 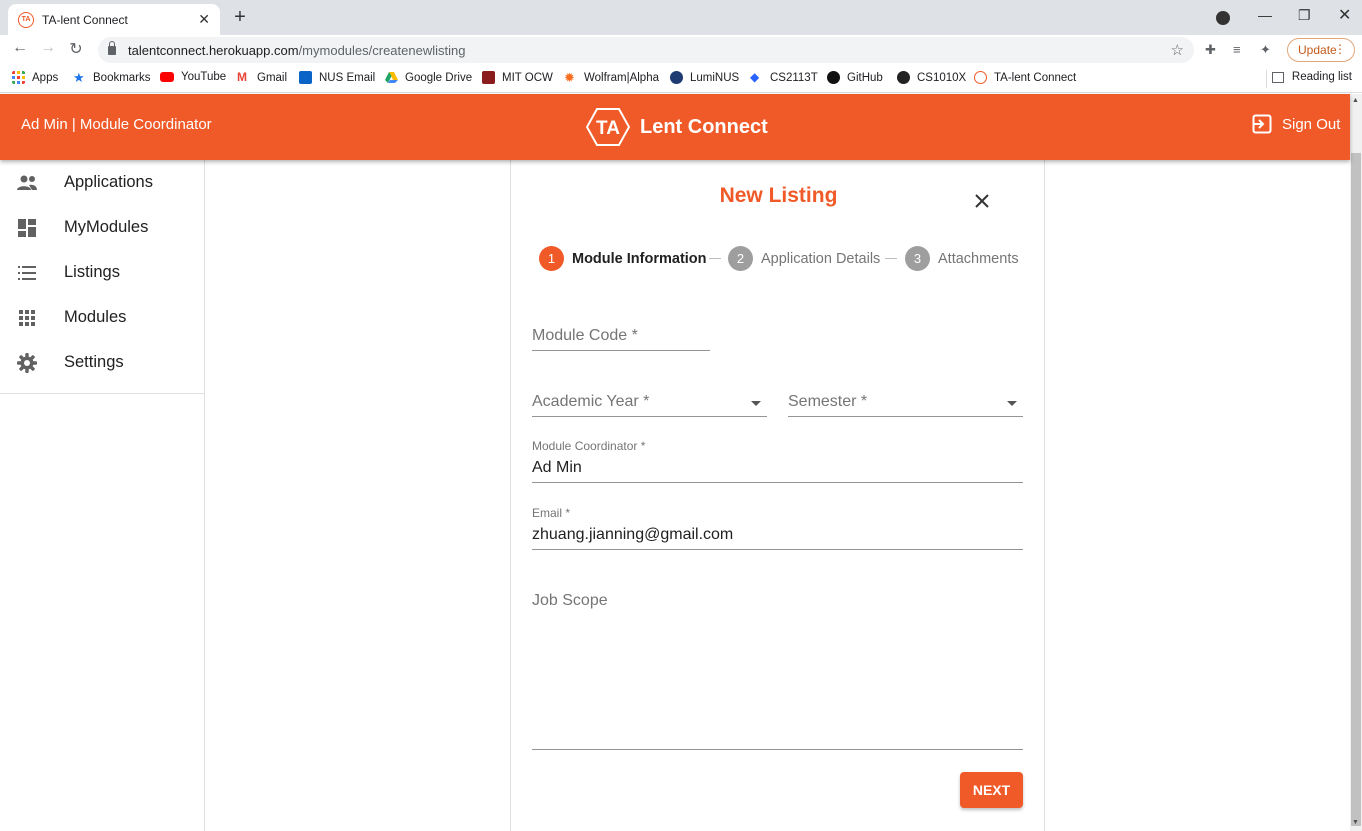 I want to click on scroll-down-icon: ▼, so click(x=1355, y=822).